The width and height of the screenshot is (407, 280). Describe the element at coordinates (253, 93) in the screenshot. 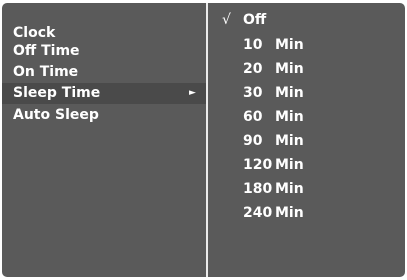

I see `option-value: 30` at that location.